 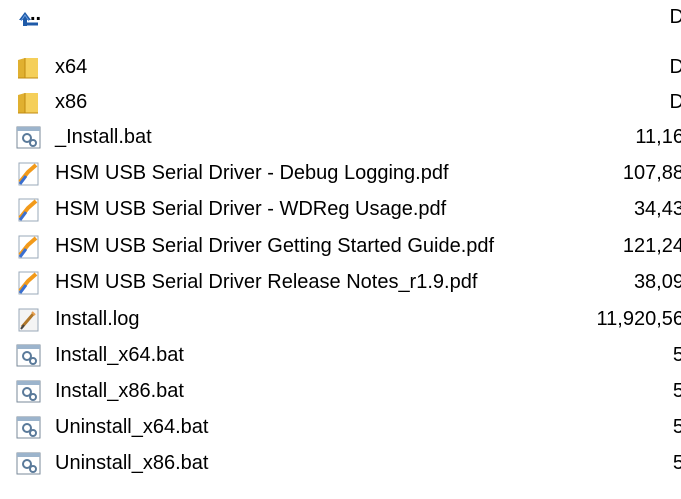 I want to click on list-item-folder-x86: x86 D, so click(x=340, y=102).